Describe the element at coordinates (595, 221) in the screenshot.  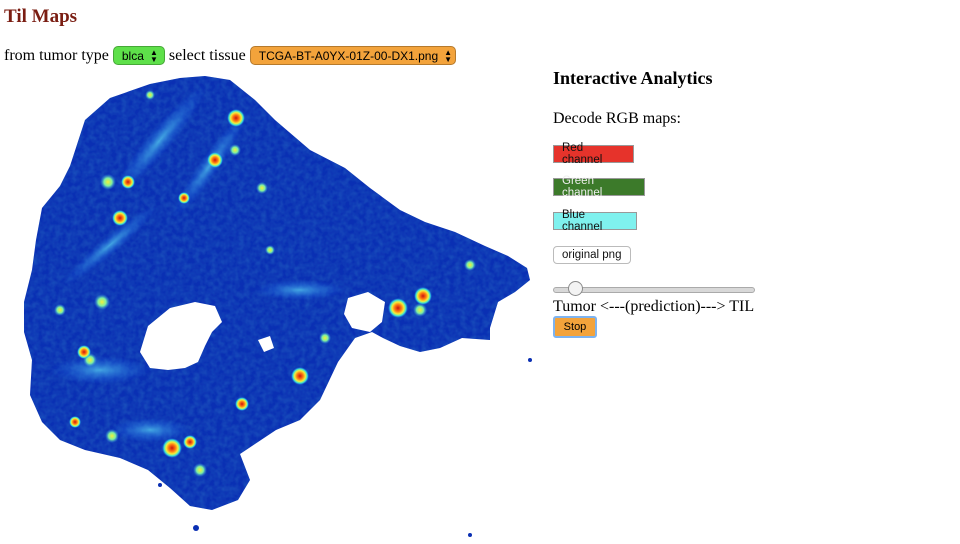
I see `blue-channel-button: Blue channel` at that location.